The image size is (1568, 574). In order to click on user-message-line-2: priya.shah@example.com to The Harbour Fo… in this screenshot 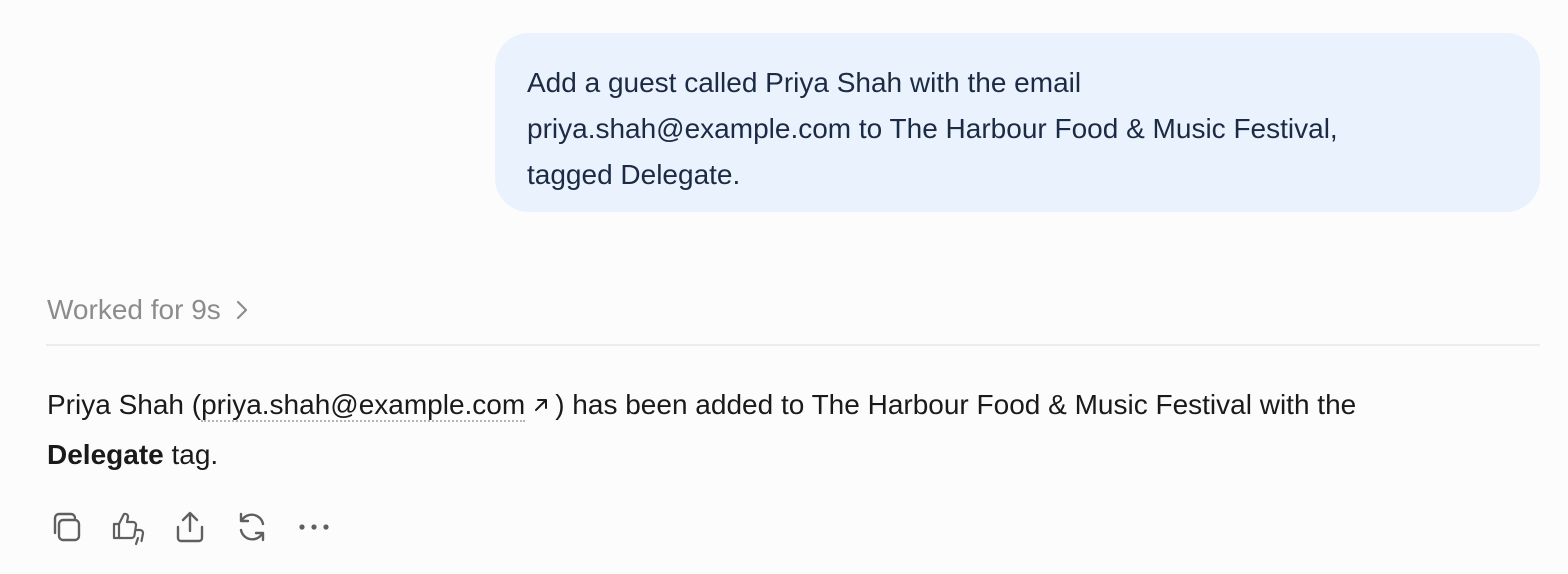, I will do `click(932, 128)`.